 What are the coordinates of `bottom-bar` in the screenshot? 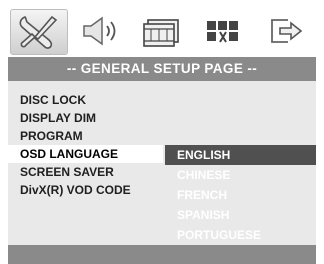 It's located at (162, 254).